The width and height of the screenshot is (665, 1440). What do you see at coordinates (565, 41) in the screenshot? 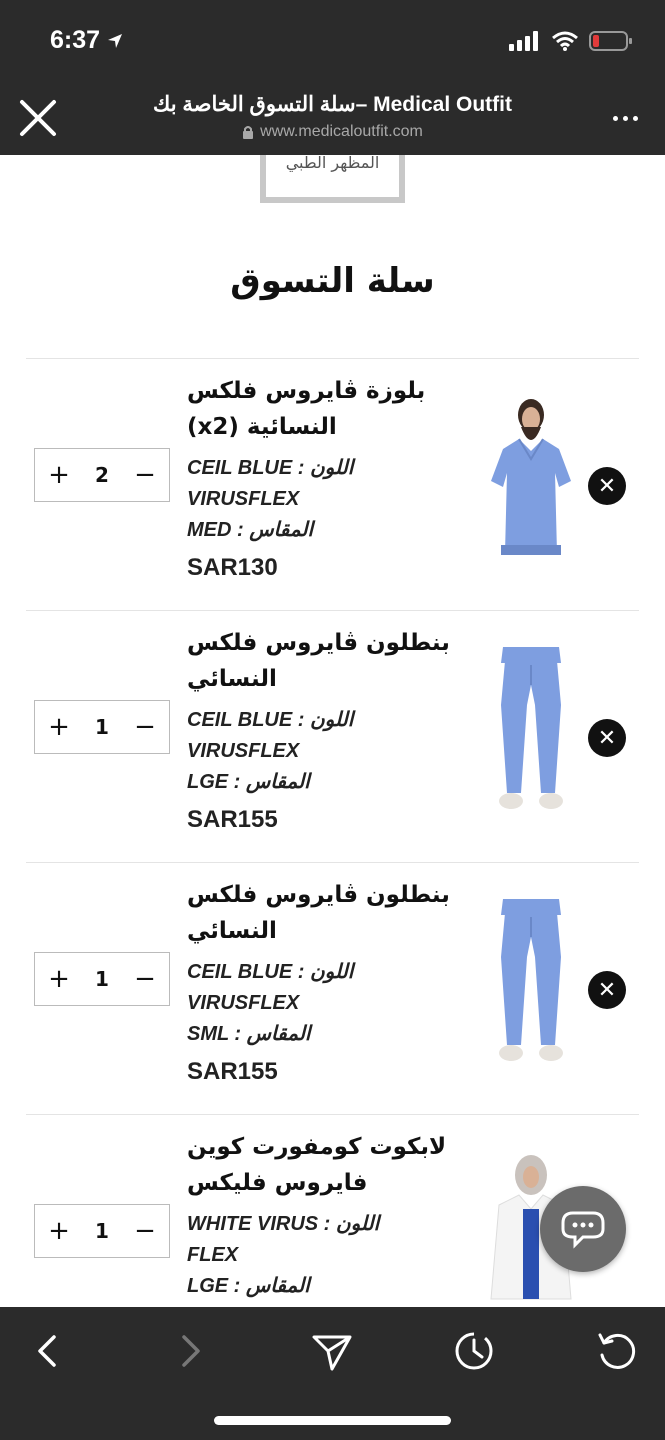
I see `wifi-icon` at bounding box center [565, 41].